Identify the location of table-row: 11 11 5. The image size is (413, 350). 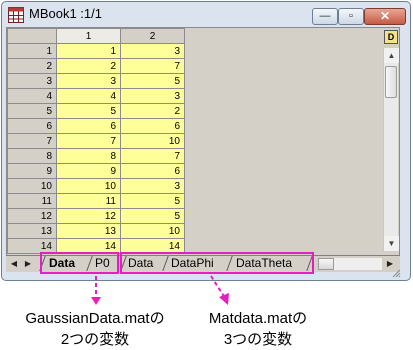
(96, 201).